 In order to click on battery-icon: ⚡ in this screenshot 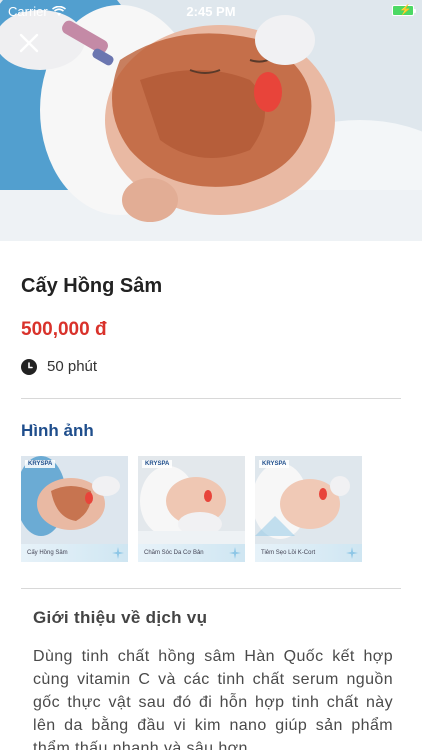, I will do `click(404, 10)`.